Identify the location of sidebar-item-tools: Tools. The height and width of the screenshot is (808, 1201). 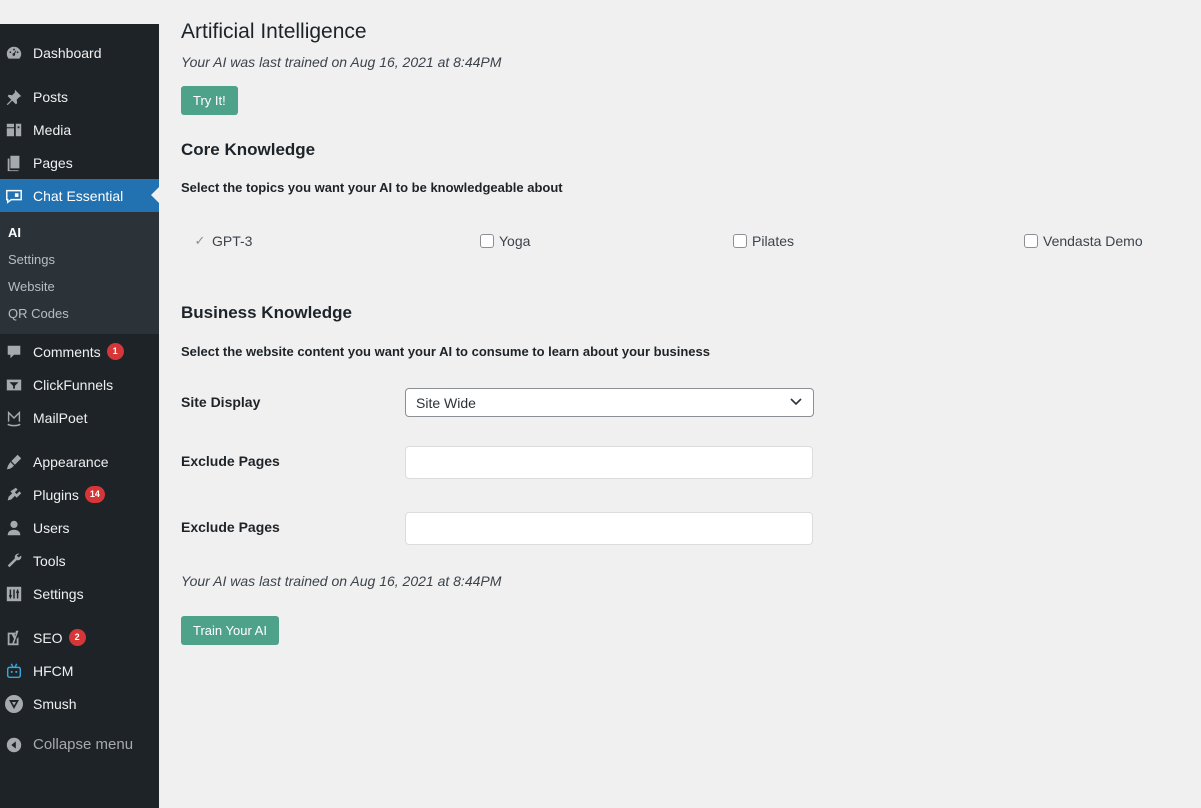
(79, 560).